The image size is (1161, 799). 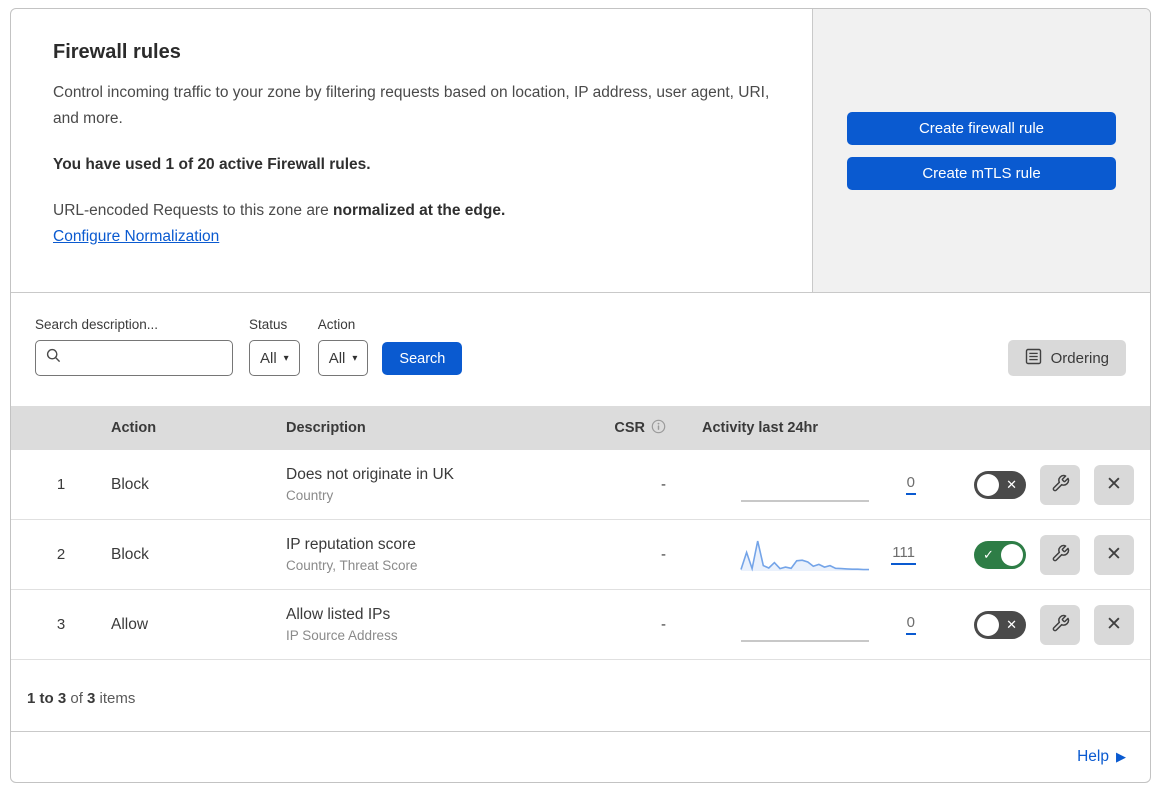 I want to click on search-icon, so click(x=53, y=358).